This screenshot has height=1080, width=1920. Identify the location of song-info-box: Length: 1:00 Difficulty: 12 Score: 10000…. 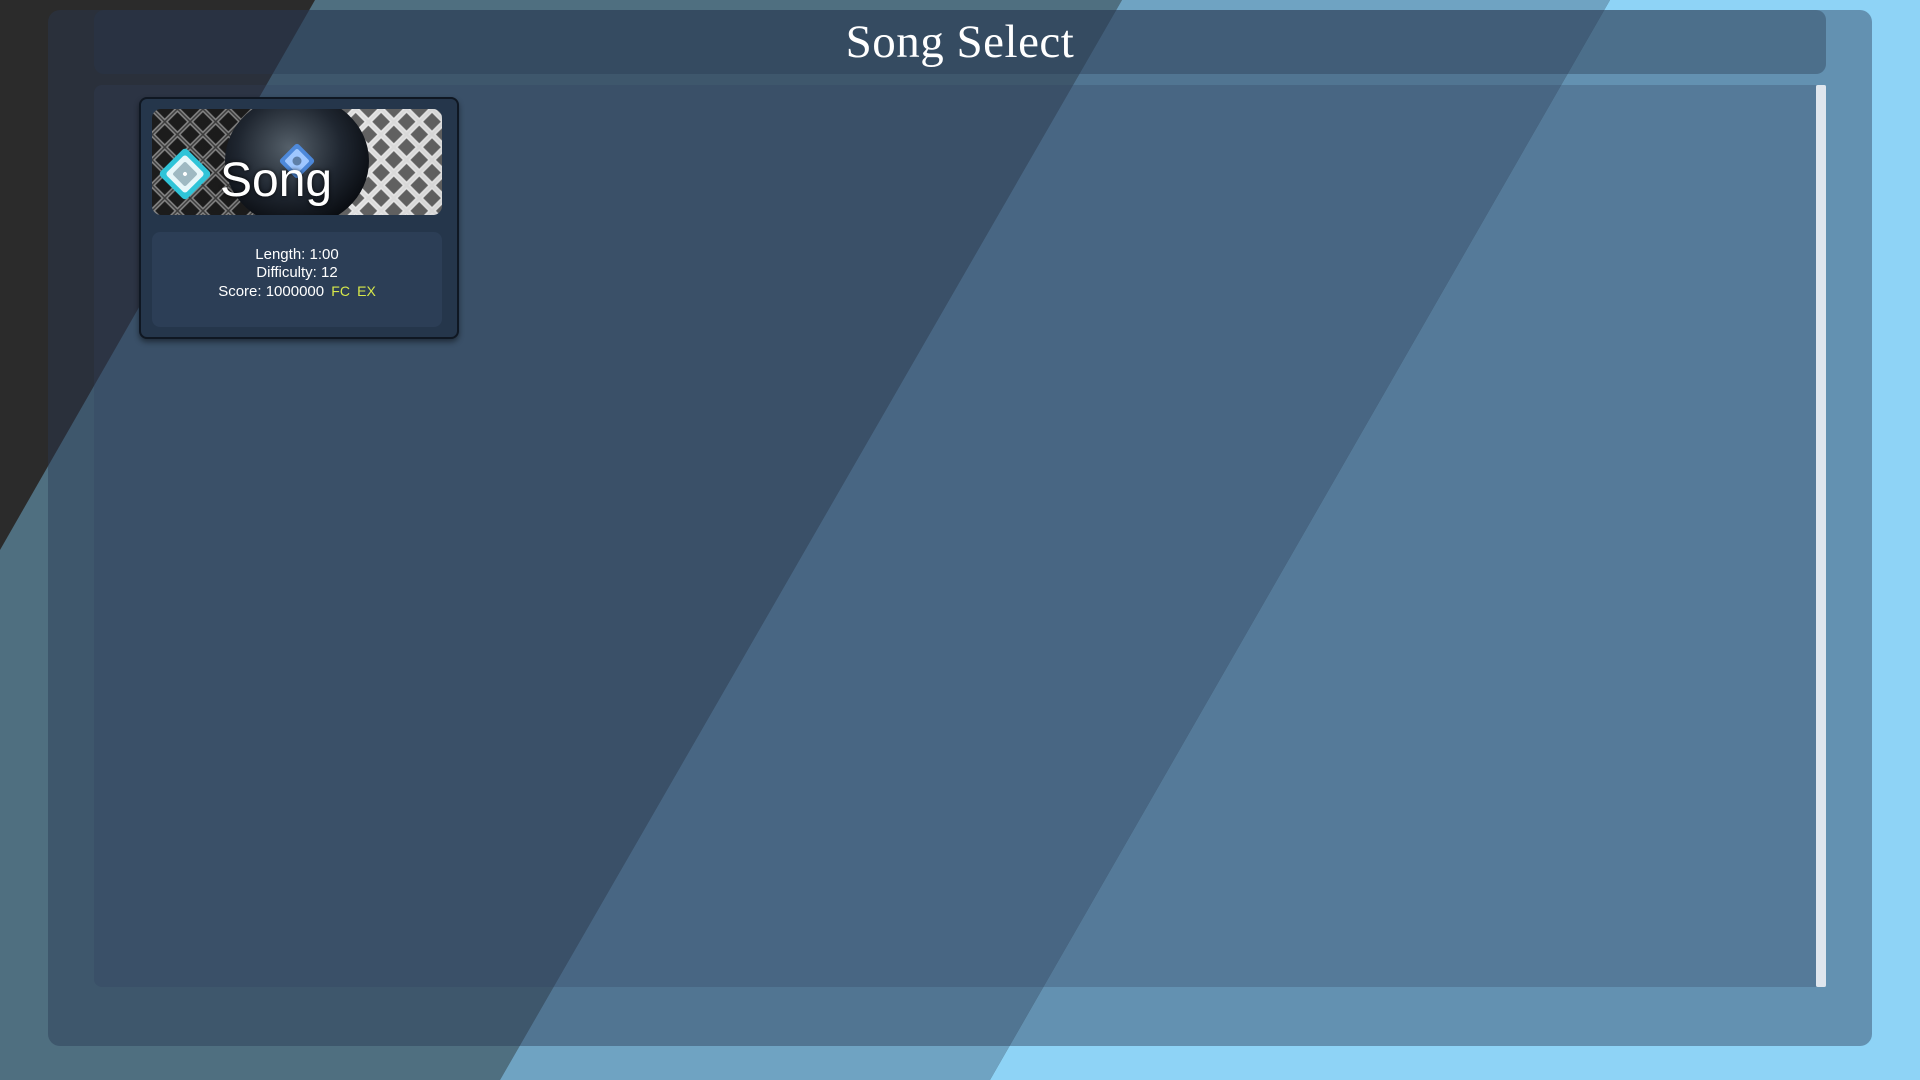
(297, 279).